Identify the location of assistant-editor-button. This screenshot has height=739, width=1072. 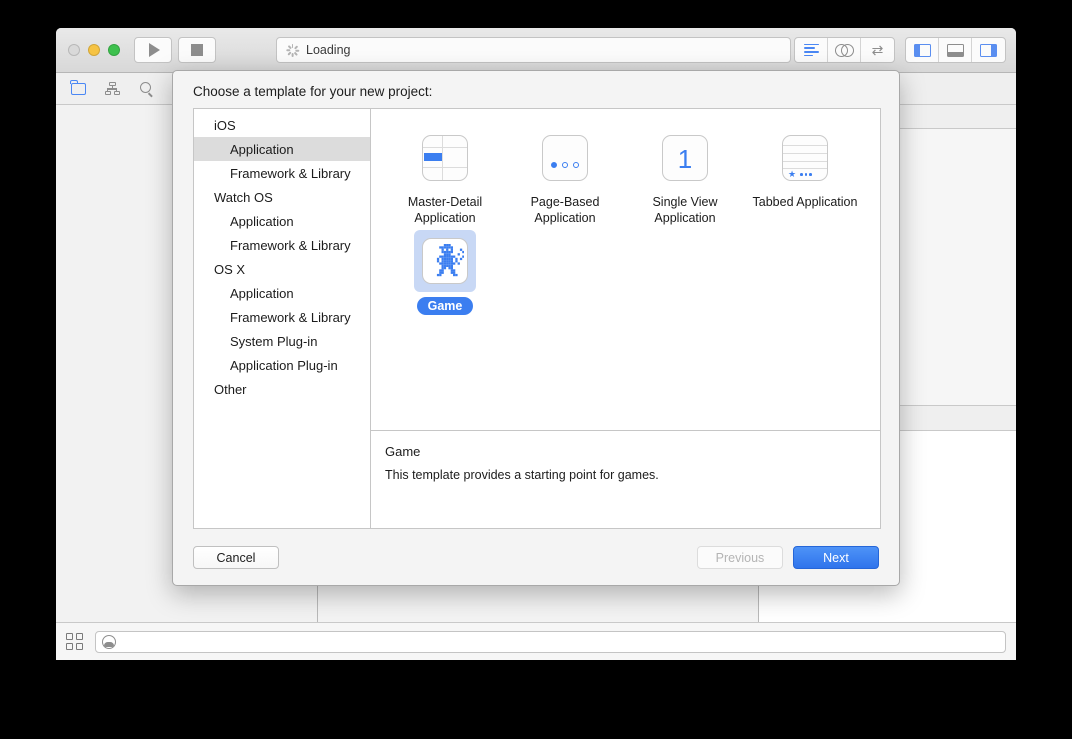
(844, 50).